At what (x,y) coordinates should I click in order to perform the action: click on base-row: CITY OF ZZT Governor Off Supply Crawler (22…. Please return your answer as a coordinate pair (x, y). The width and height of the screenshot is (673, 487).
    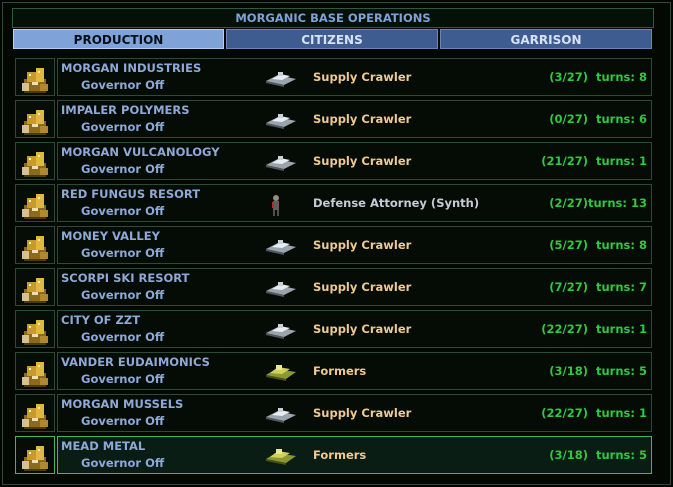
    Looking at the image, I should click on (354, 329).